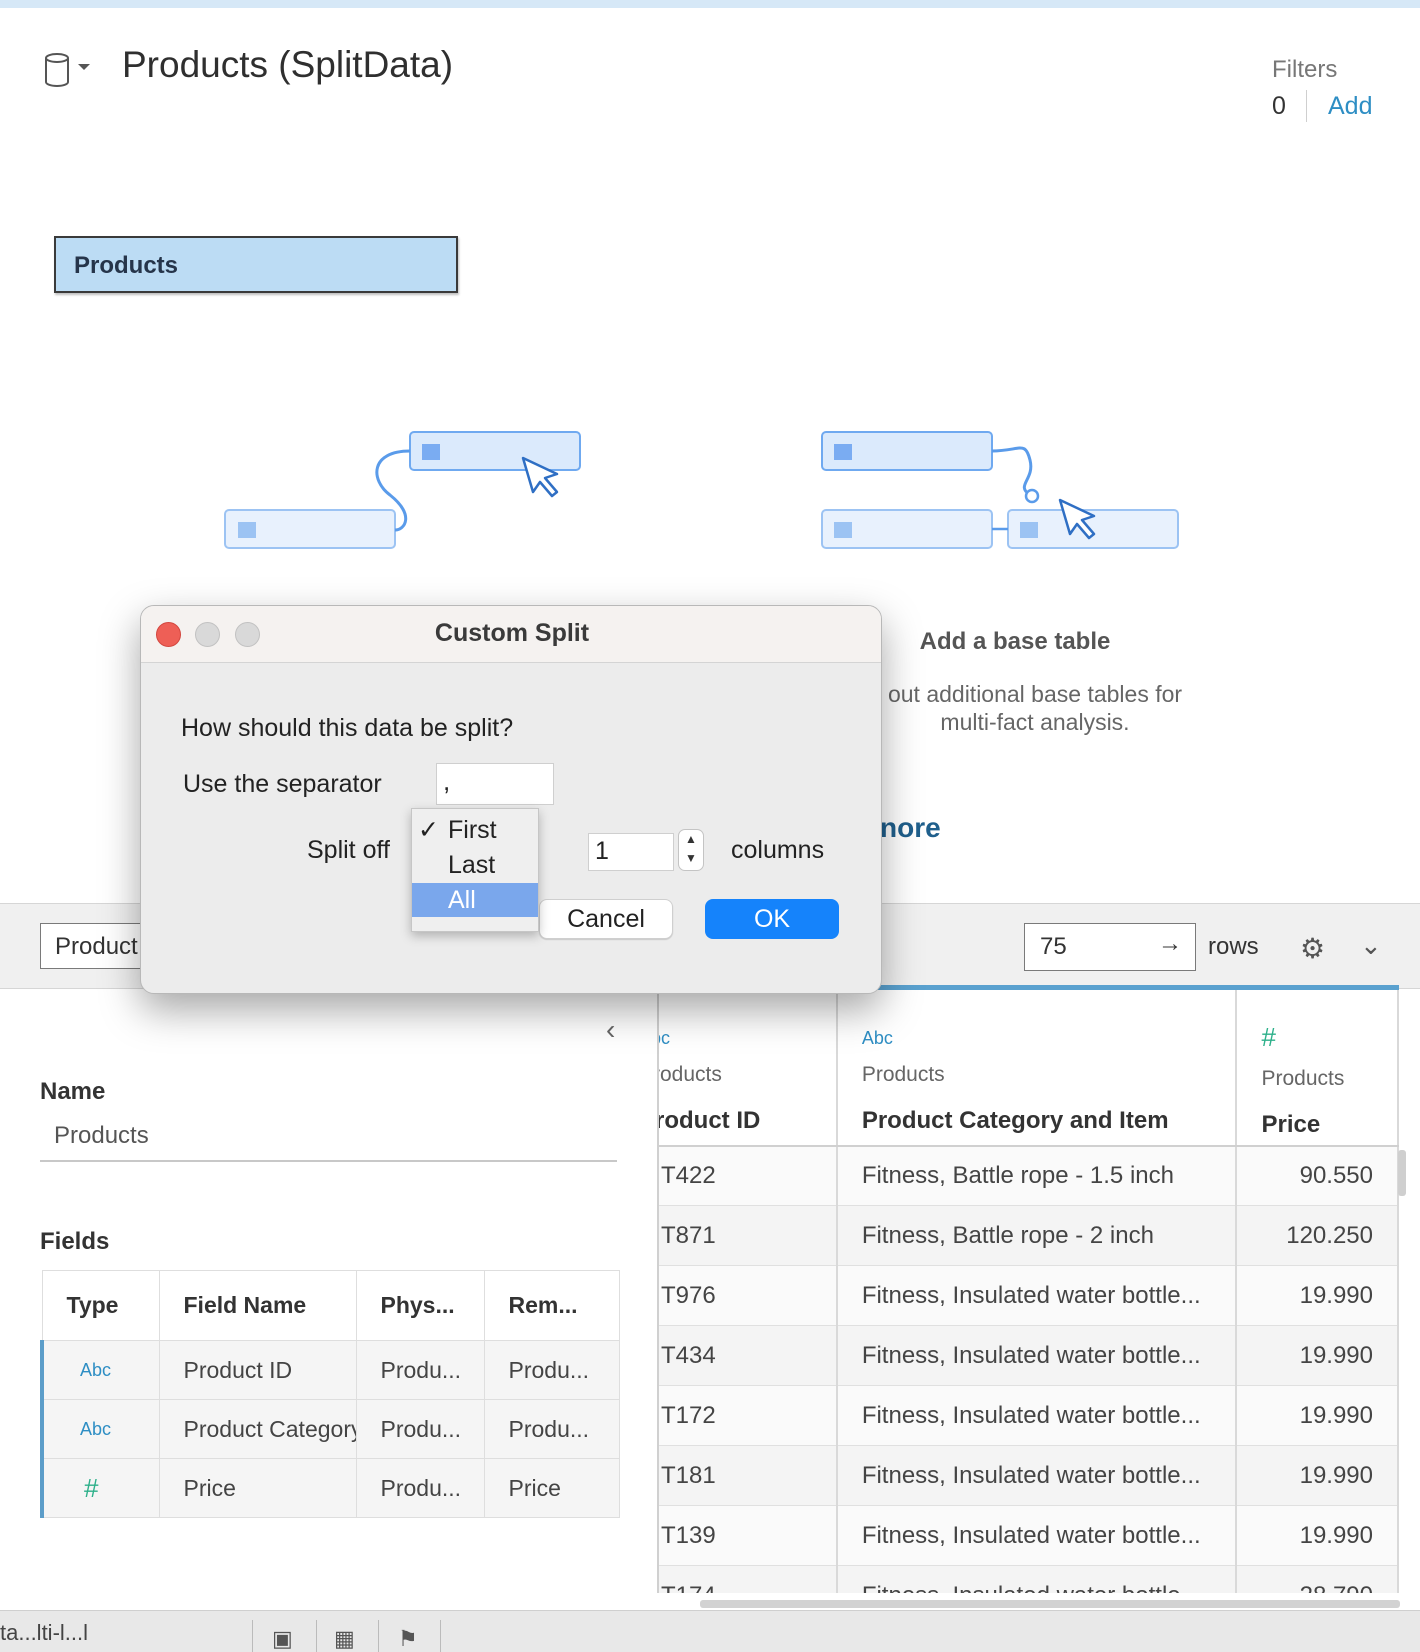 The height and width of the screenshot is (1652, 1420). What do you see at coordinates (328, 1161) in the screenshot?
I see `name-underline` at bounding box center [328, 1161].